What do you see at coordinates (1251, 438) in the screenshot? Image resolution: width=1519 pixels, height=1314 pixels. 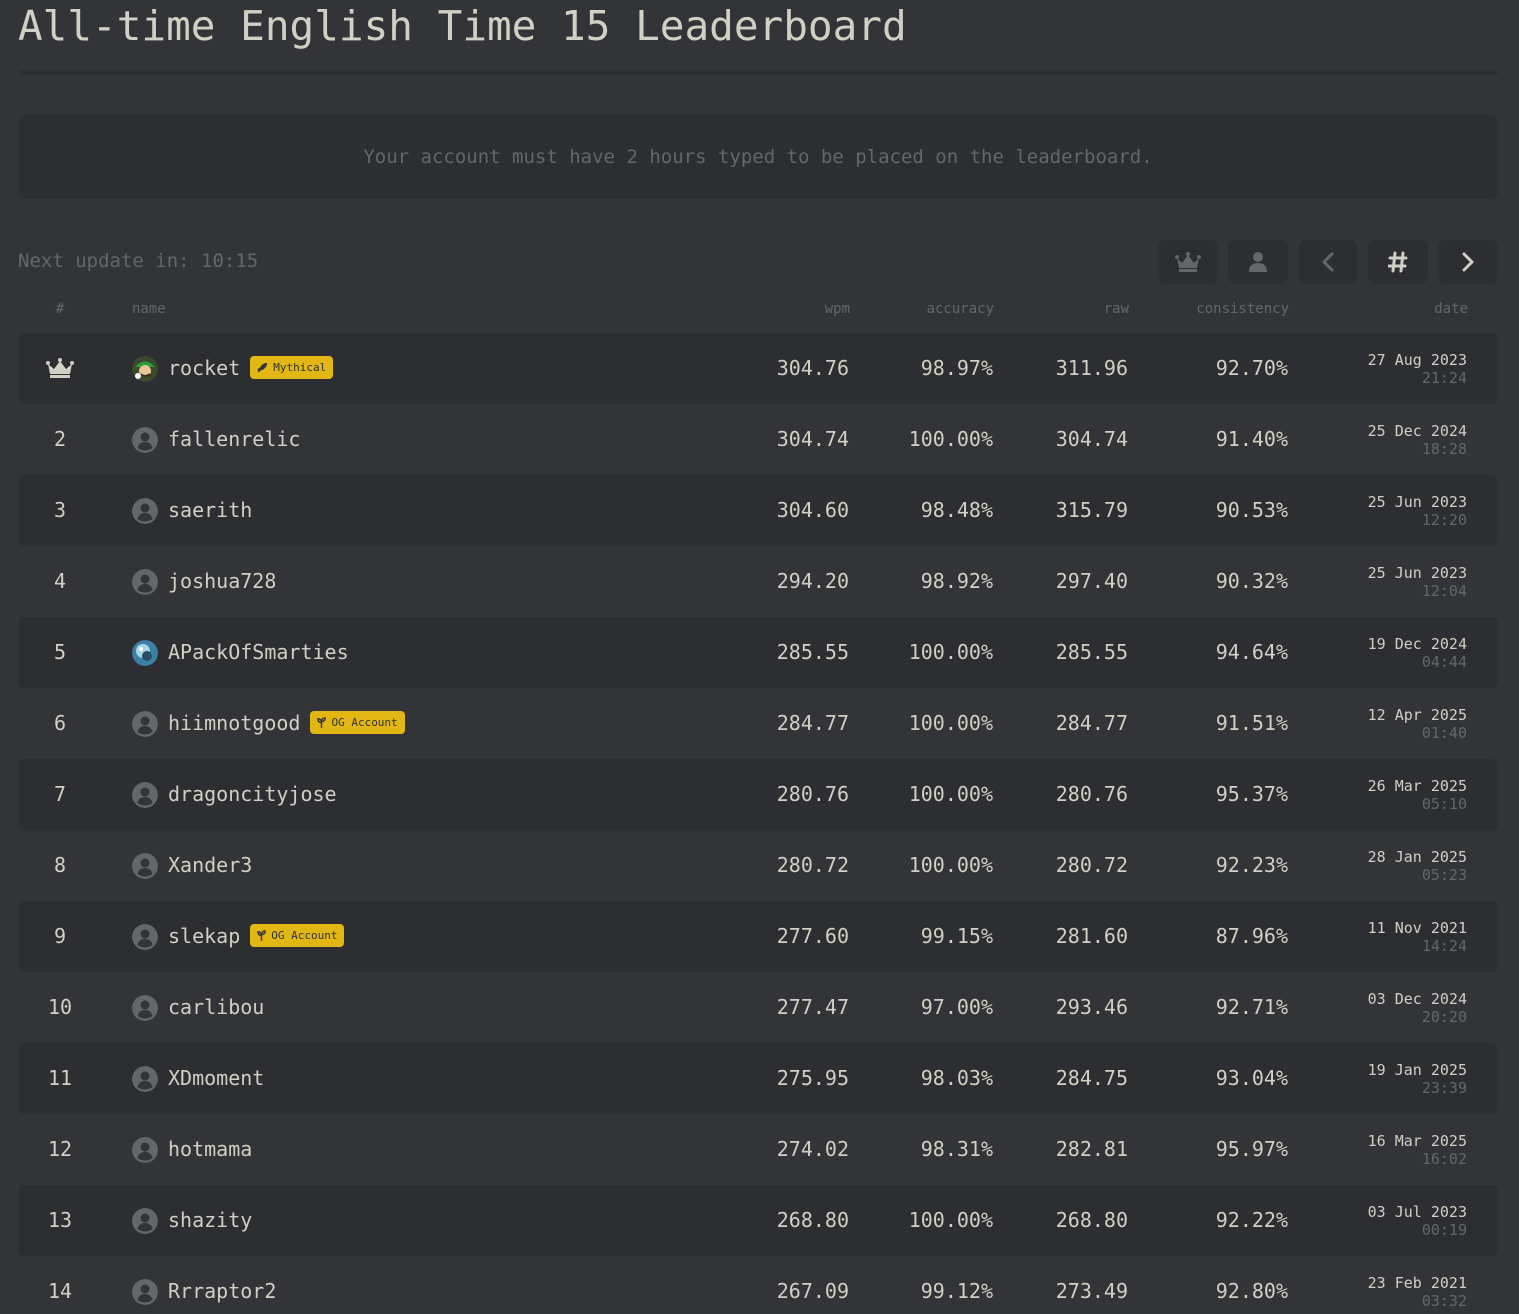 I see `row-consistency: 91.40%` at bounding box center [1251, 438].